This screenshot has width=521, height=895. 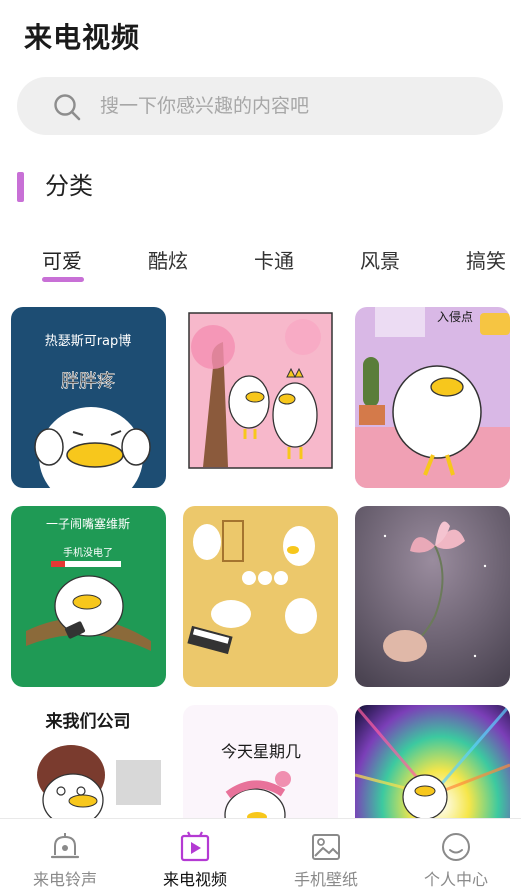 I want to click on nav-label-call-video: 来电视频, so click(x=194, y=879).